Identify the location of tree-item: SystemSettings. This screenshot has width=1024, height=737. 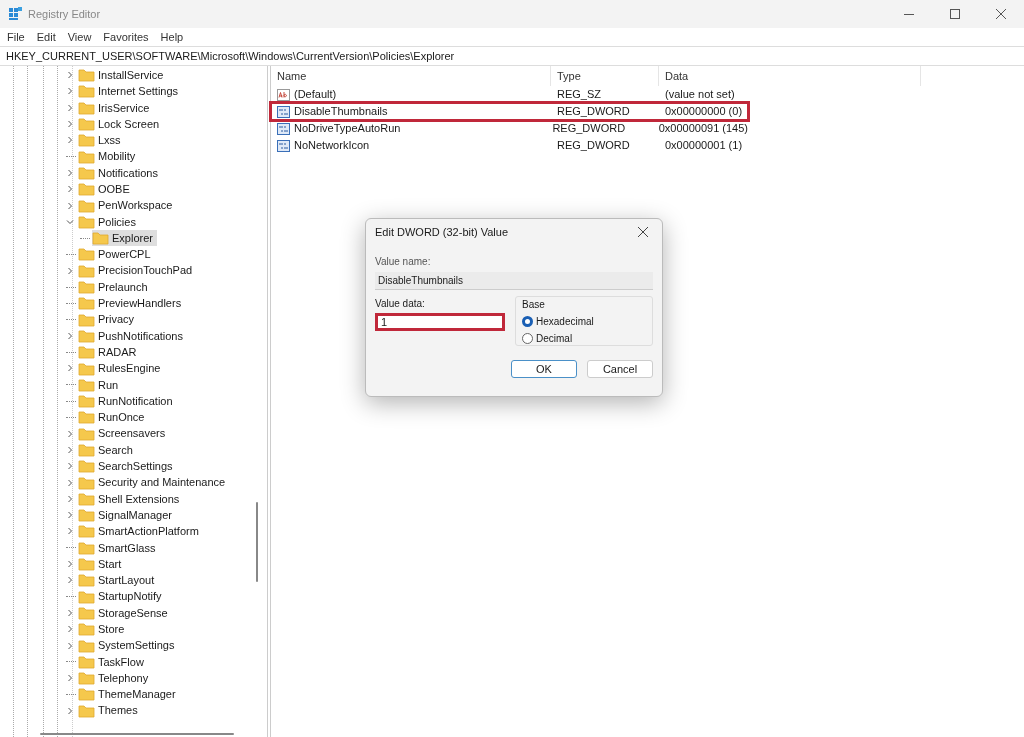
(128, 645).